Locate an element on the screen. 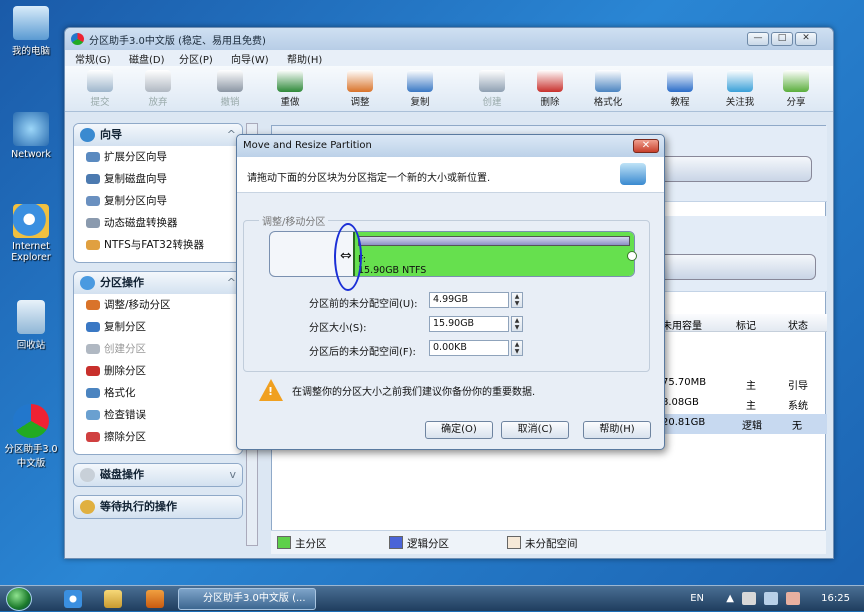  tray-expand-icon: ▲ is located at coordinates (730, 598).